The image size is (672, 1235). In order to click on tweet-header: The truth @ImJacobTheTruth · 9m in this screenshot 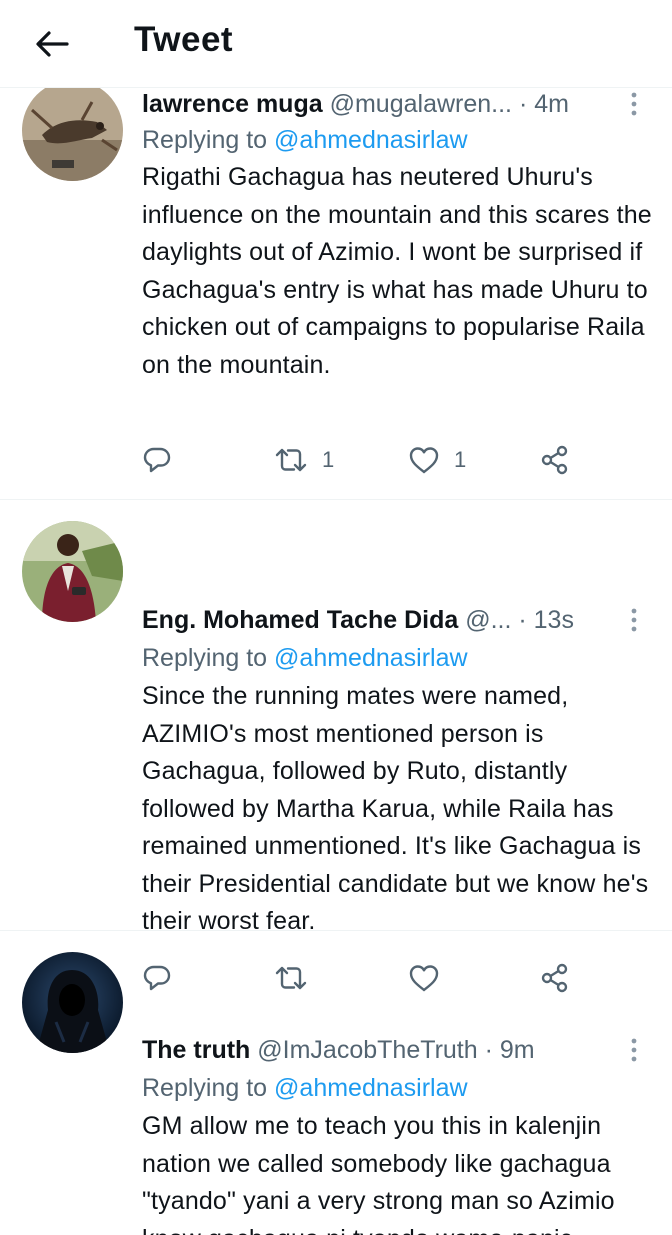, I will do `click(383, 1050)`.